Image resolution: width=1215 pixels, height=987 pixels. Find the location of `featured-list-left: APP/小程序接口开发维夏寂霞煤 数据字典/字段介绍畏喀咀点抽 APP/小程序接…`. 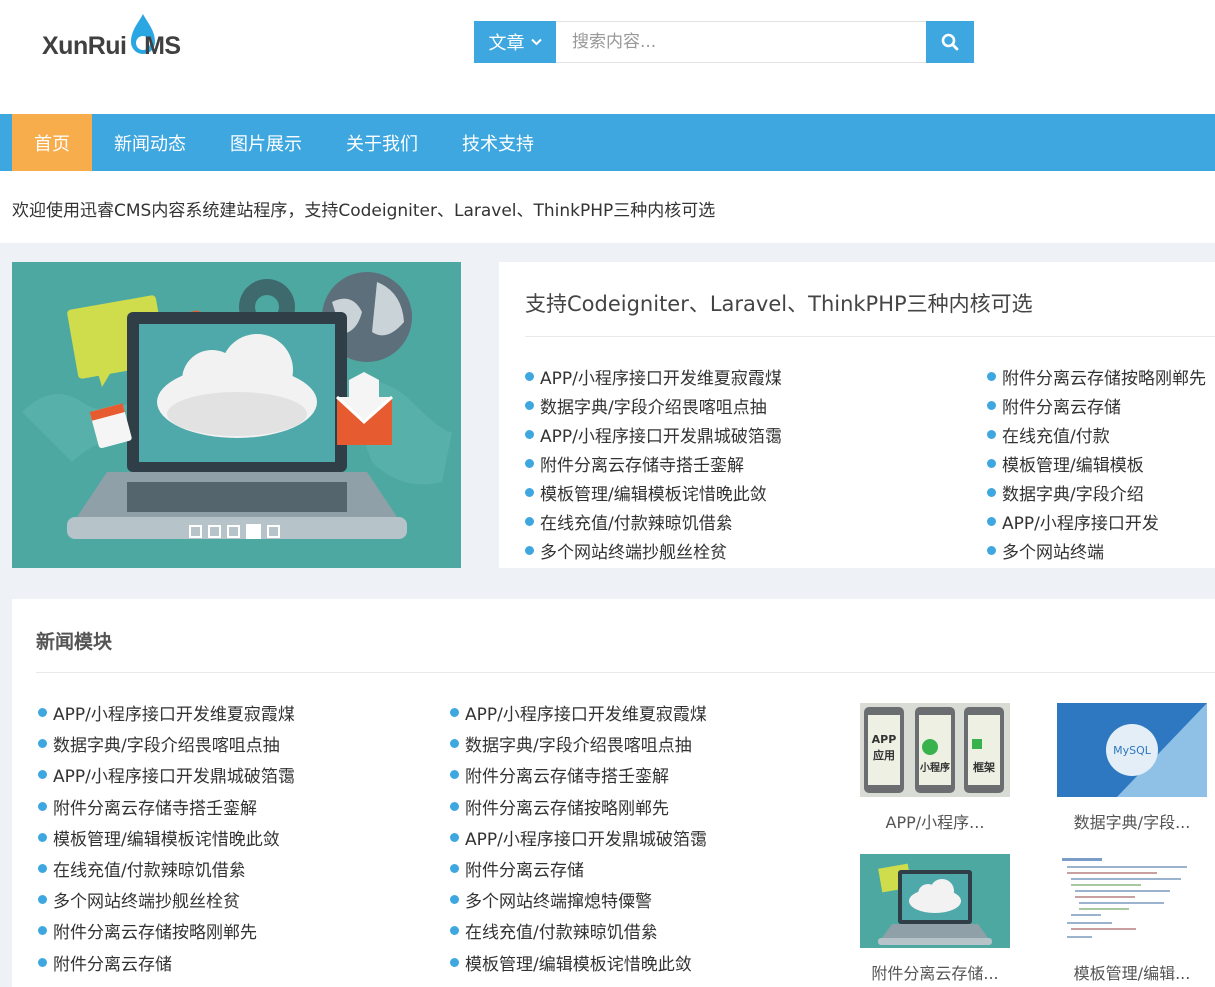

featured-list-left: APP/小程序接口开发维夏寂霞煤 数据字典/字段介绍畏喀咀点抽 APP/小程序接… is located at coordinates (653, 463).